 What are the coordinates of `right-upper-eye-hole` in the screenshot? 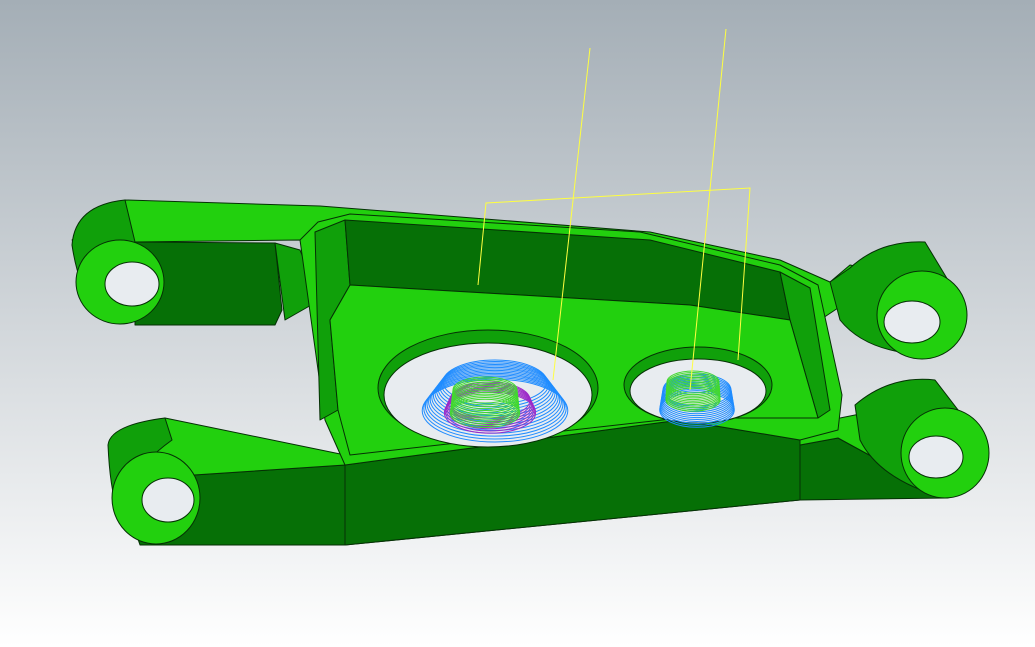 It's located at (912, 322).